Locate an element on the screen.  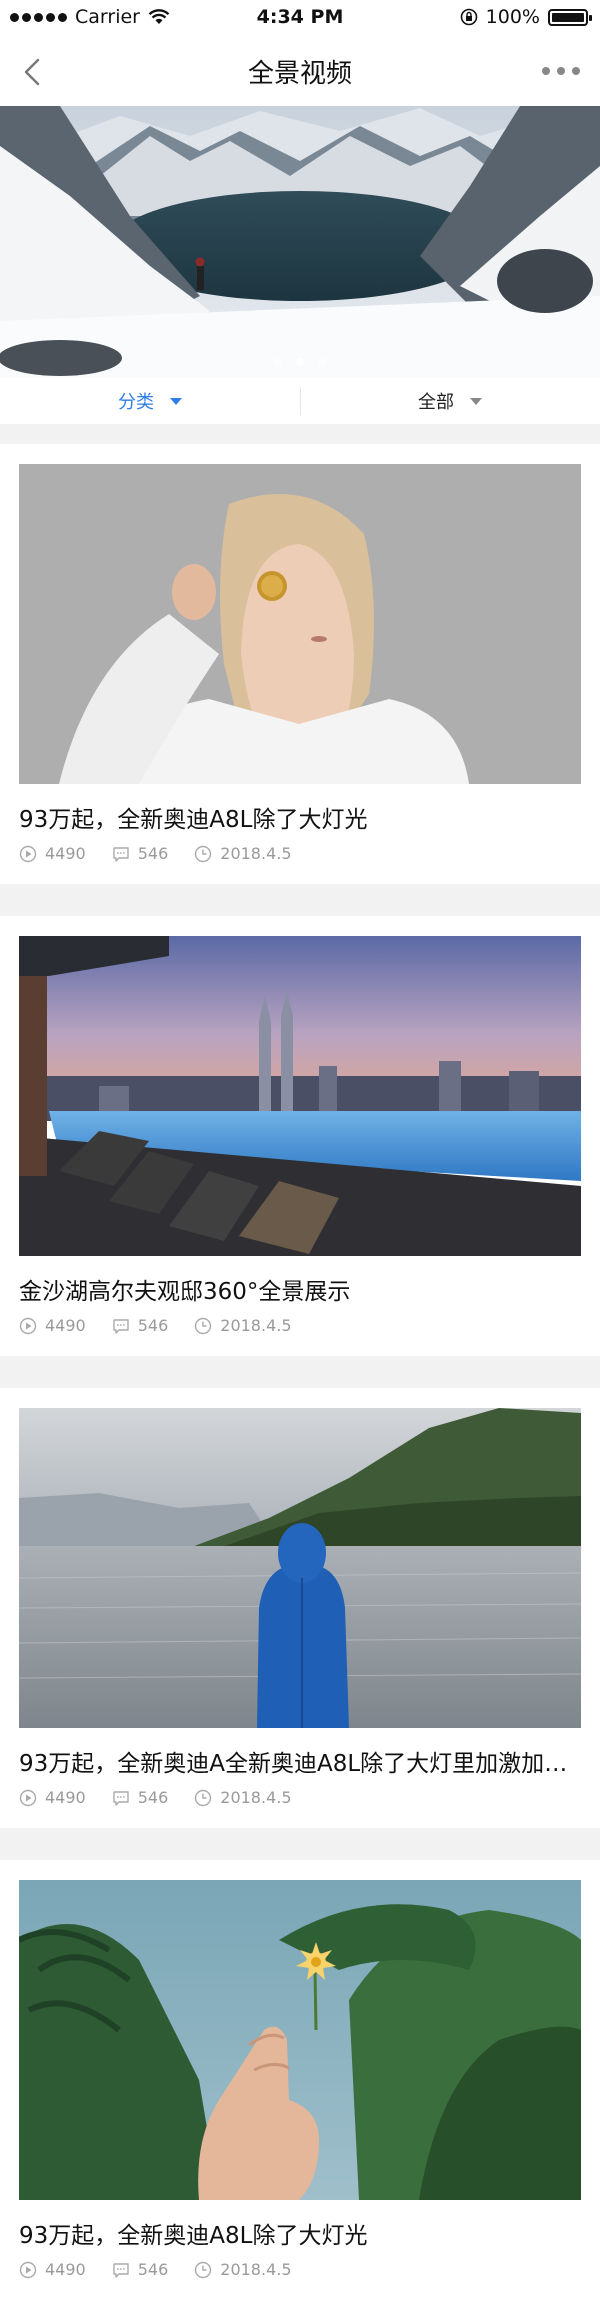
status-bar: Carrier 4:34 PM 100% is located at coordinates (300, 18).